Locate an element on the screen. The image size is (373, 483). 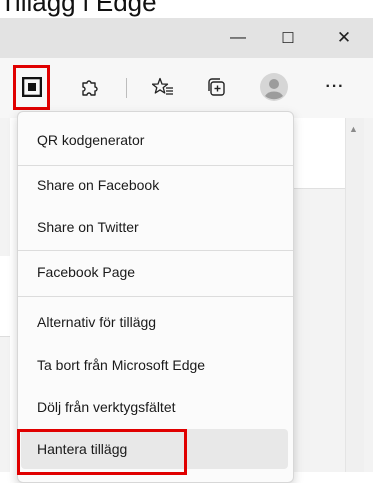
close-icon: ✕ is located at coordinates (344, 37).